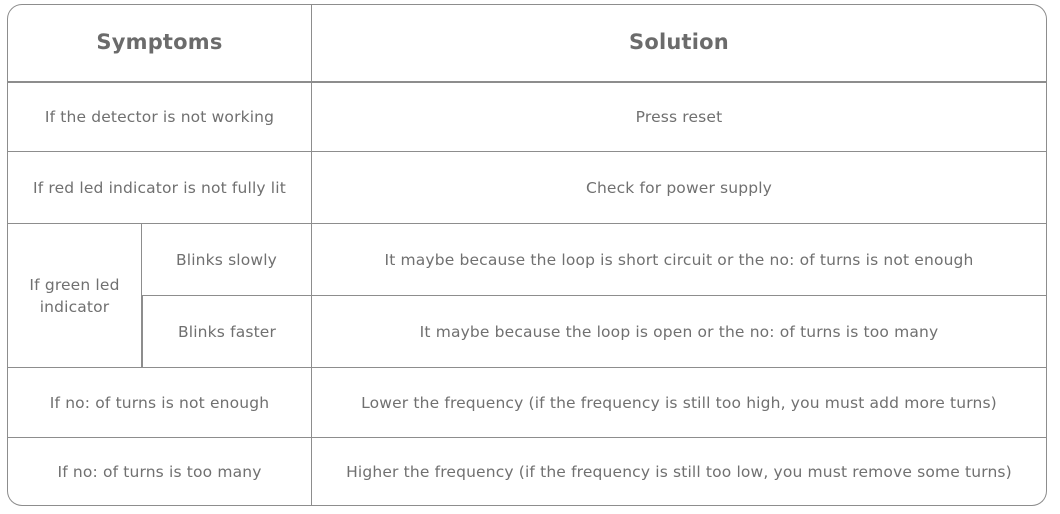  I want to click on column-header-symptoms: Symptoms, so click(159, 43).